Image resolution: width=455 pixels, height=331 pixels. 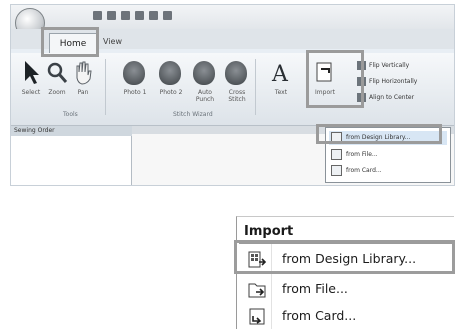 What do you see at coordinates (193, 114) in the screenshot?
I see `stitch-wizard-group-label: Stitch Wizard` at bounding box center [193, 114].